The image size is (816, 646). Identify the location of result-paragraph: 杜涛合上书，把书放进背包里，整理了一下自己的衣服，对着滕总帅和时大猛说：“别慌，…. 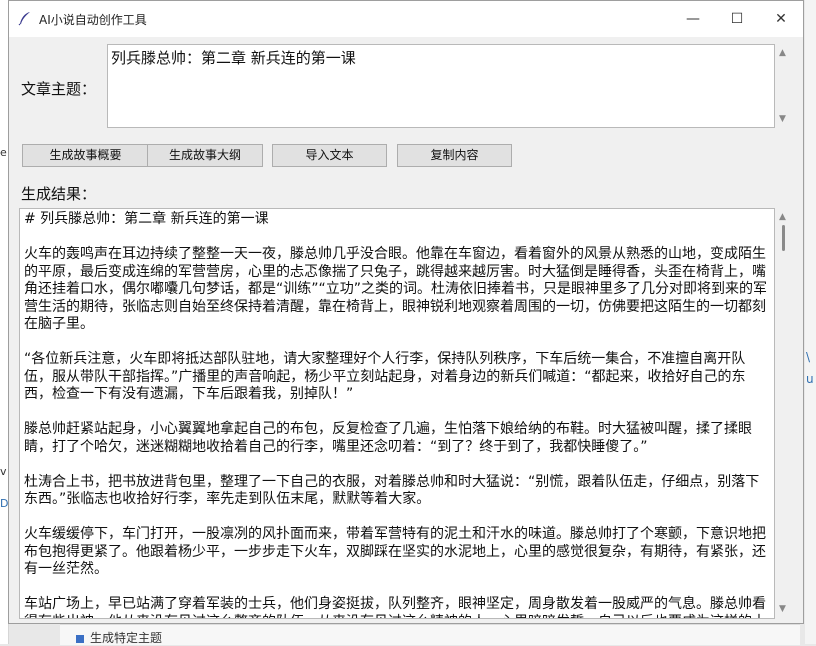
(392, 490).